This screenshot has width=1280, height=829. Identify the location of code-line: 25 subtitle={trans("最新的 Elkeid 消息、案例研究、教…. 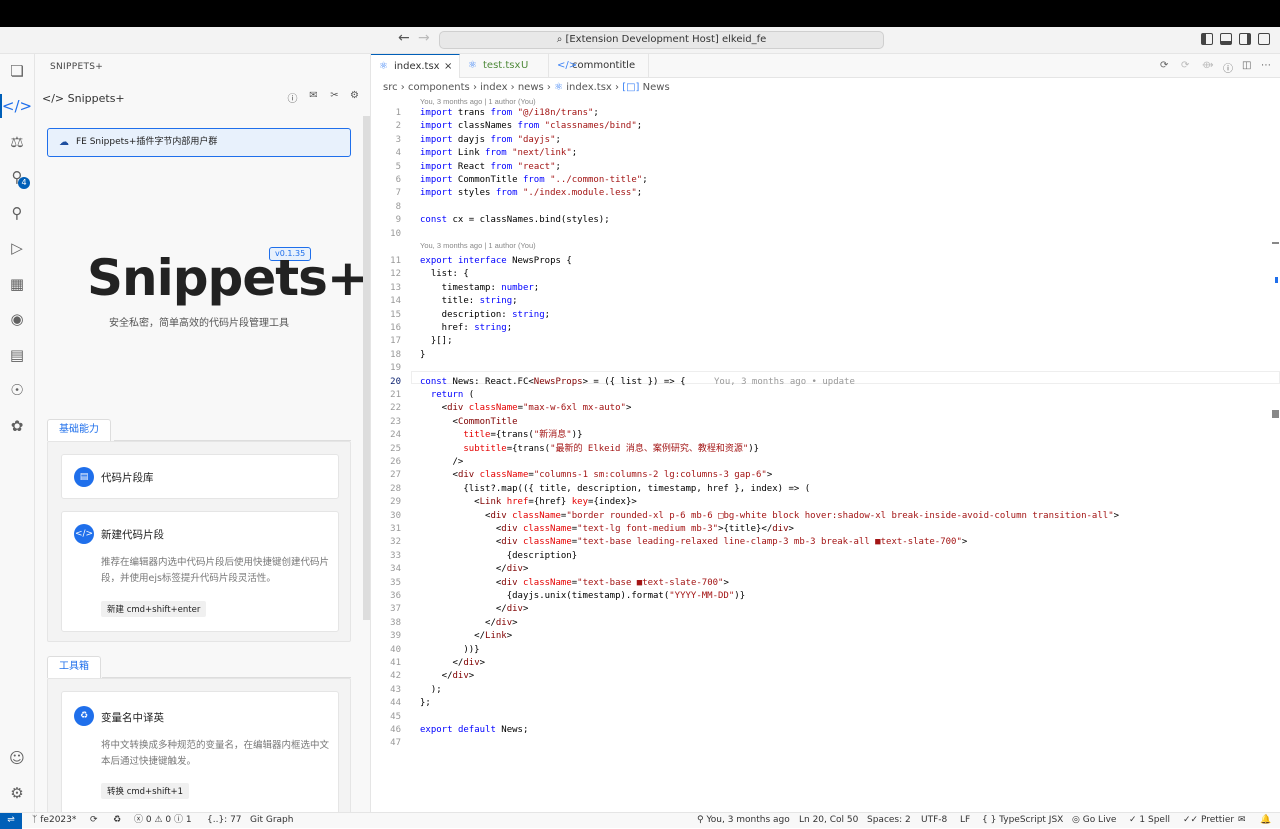
(821, 449).